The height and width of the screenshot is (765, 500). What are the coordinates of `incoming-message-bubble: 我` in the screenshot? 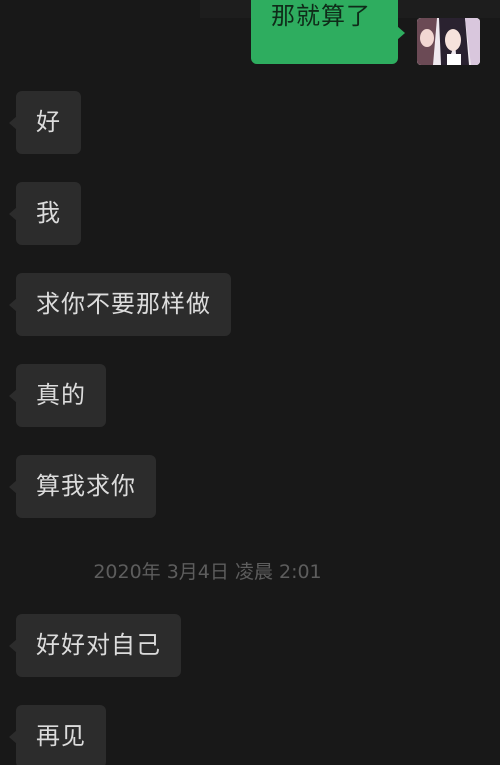 It's located at (45, 213).